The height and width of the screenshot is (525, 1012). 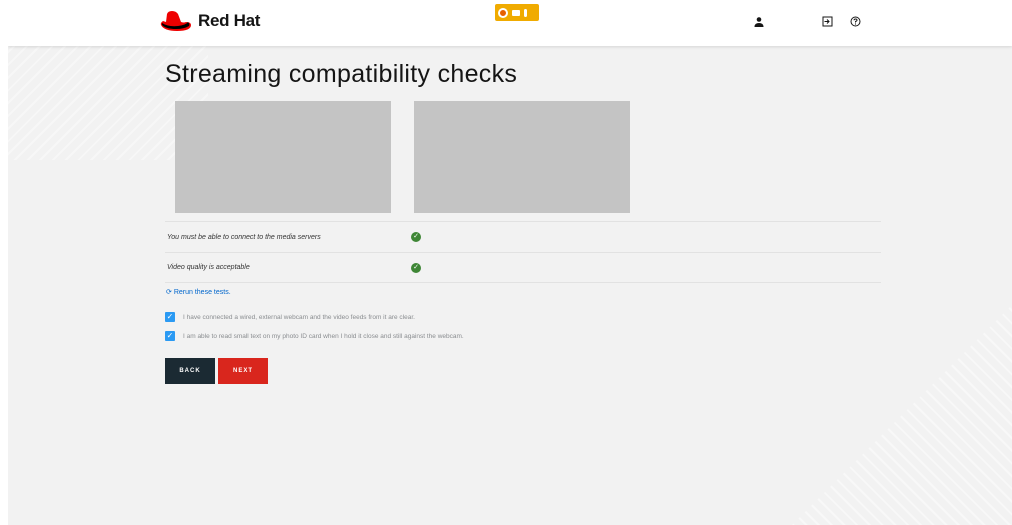 What do you see at coordinates (522, 157) in the screenshot?
I see `video-preview-remote` at bounding box center [522, 157].